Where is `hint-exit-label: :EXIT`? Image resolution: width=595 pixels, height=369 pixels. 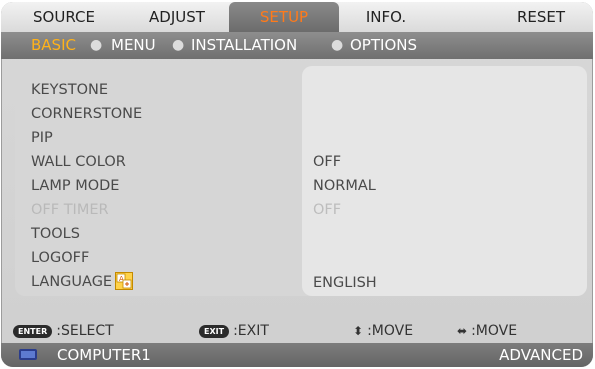
hint-exit-label: :EXIT is located at coordinates (251, 331).